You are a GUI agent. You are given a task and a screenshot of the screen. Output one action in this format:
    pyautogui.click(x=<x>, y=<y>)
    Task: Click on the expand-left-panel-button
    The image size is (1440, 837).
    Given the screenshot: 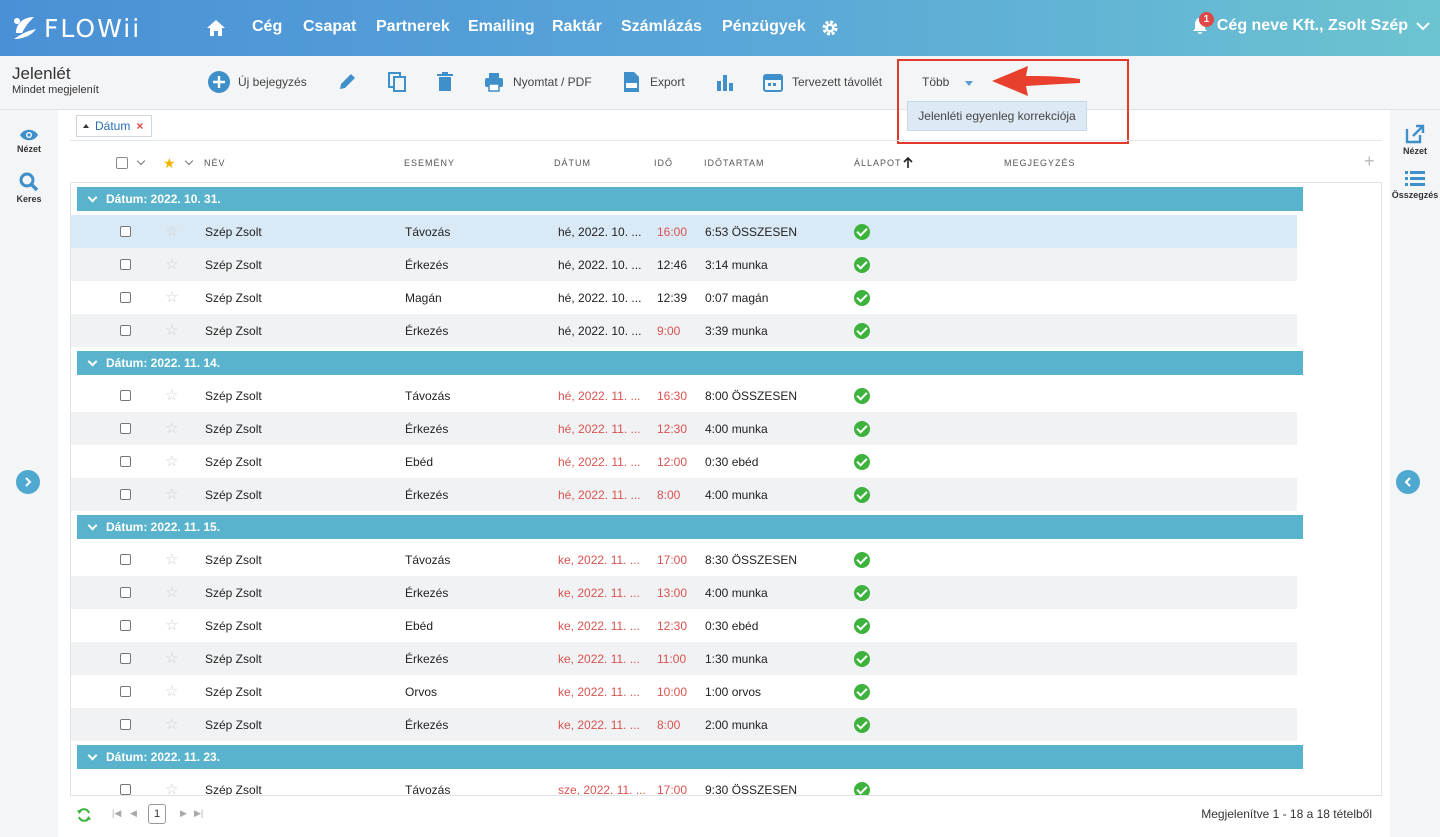 What is the action you would take?
    pyautogui.click(x=28, y=482)
    